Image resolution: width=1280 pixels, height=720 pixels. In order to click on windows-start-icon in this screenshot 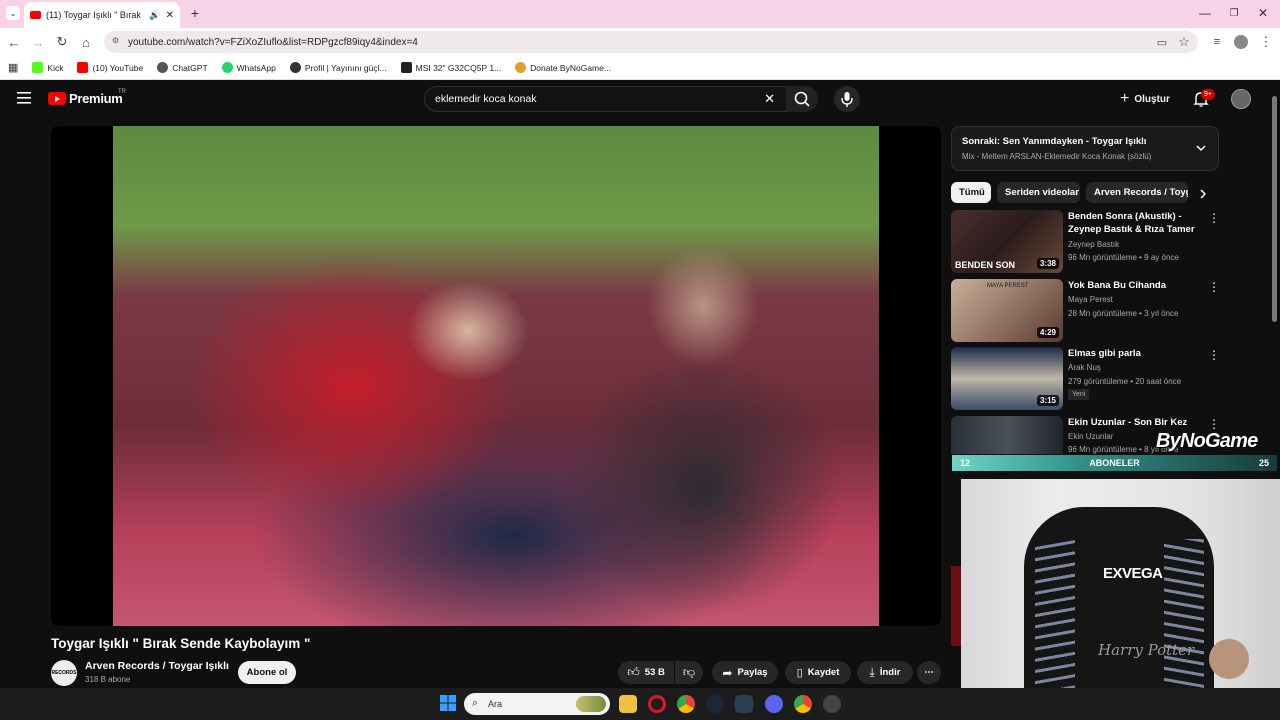, I will do `click(448, 703)`.